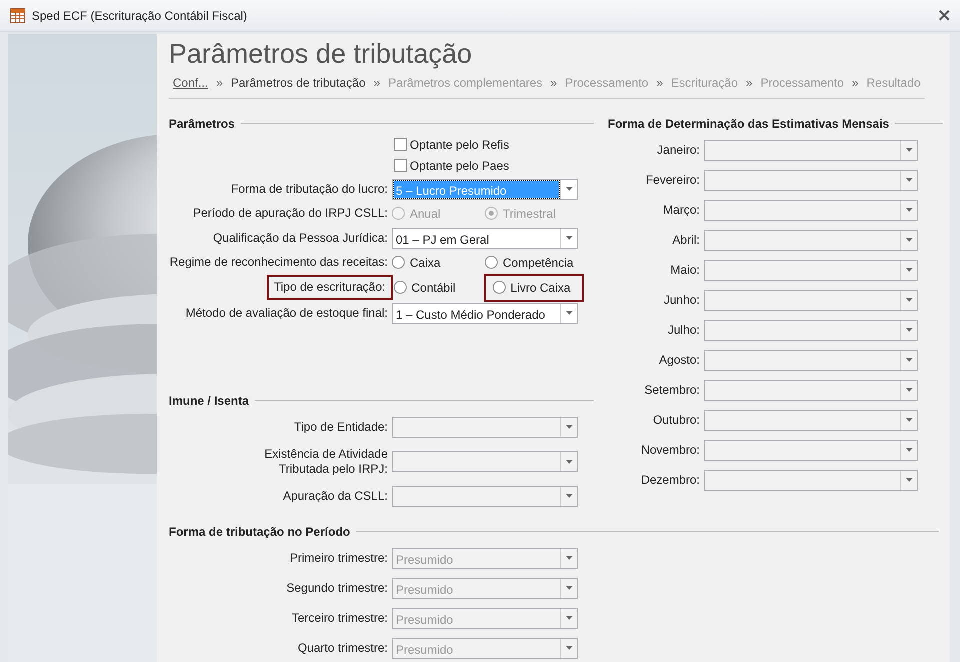  I want to click on dropdown: 01 – PJ em Geral, so click(485, 238).